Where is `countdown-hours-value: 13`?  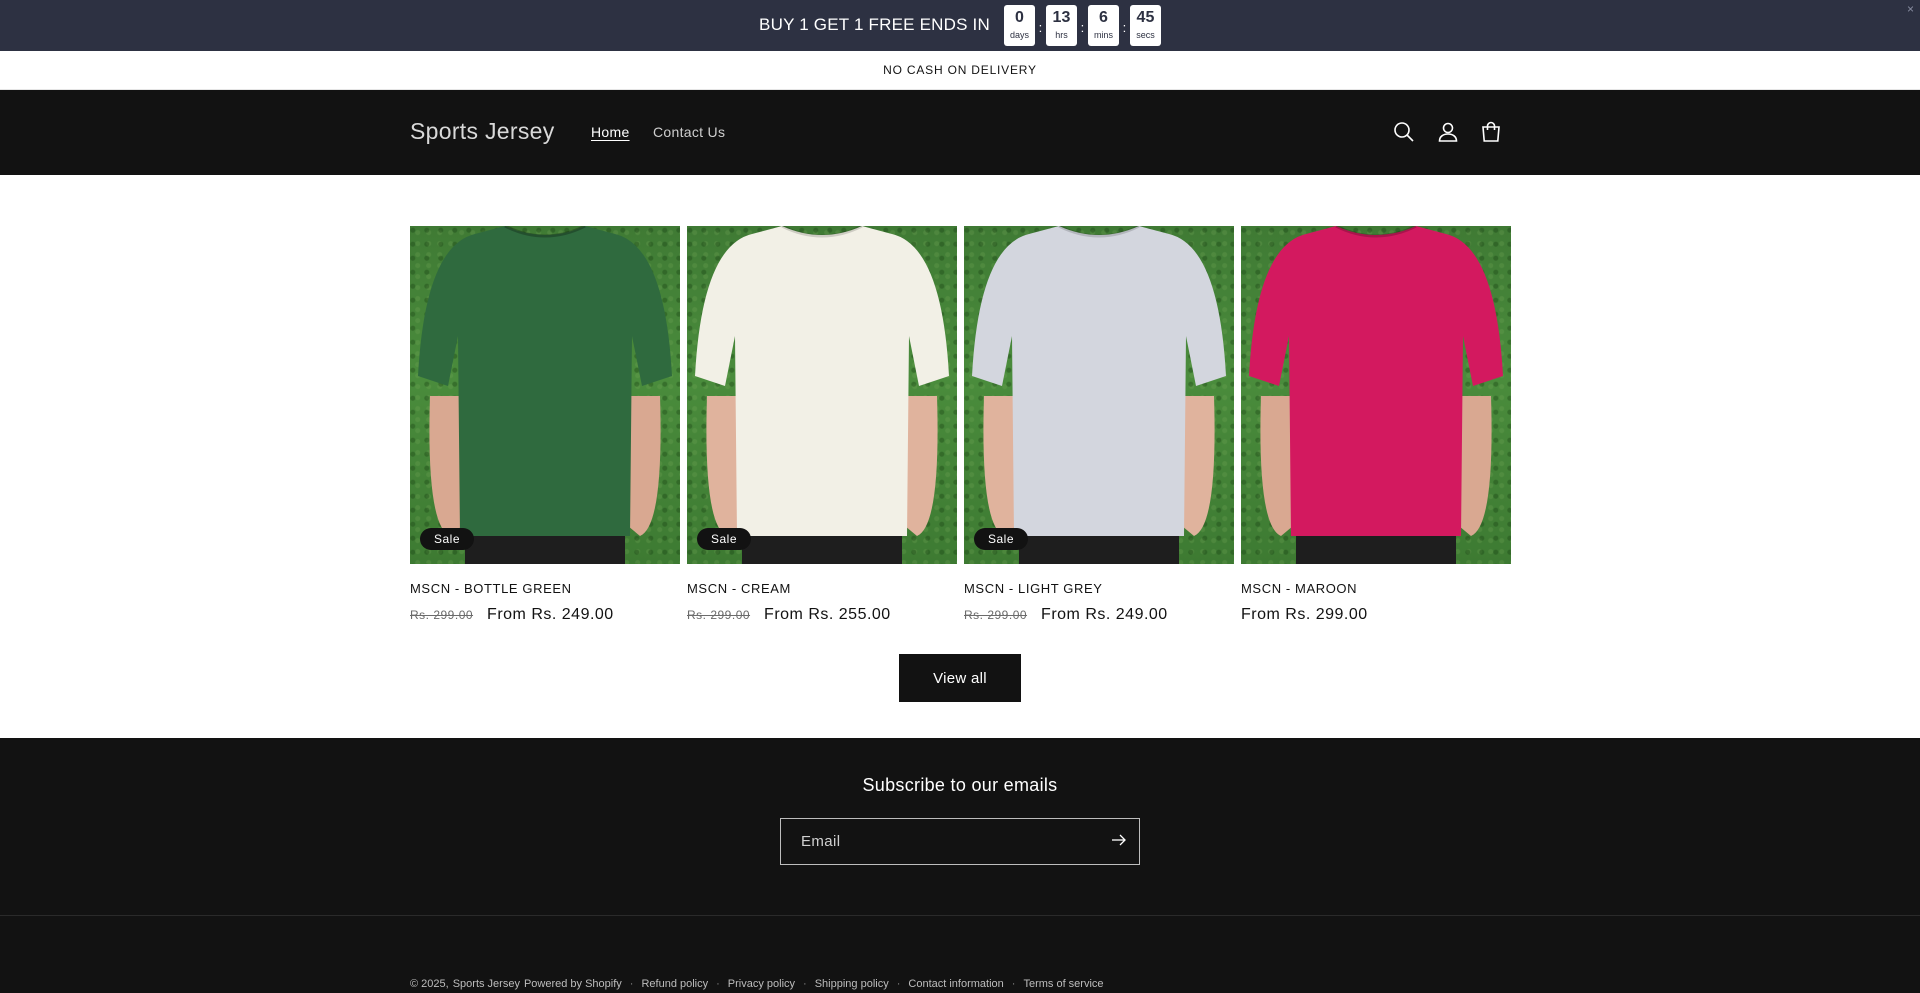 countdown-hours-value: 13 is located at coordinates (1061, 17).